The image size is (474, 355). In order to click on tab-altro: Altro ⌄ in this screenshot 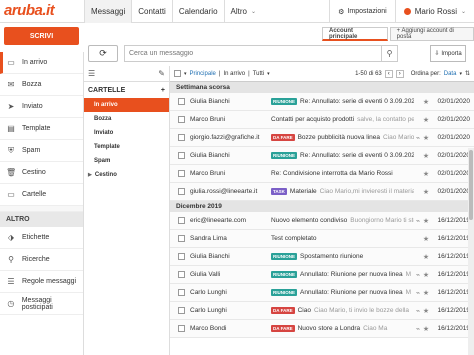, I will do `click(242, 11)`.